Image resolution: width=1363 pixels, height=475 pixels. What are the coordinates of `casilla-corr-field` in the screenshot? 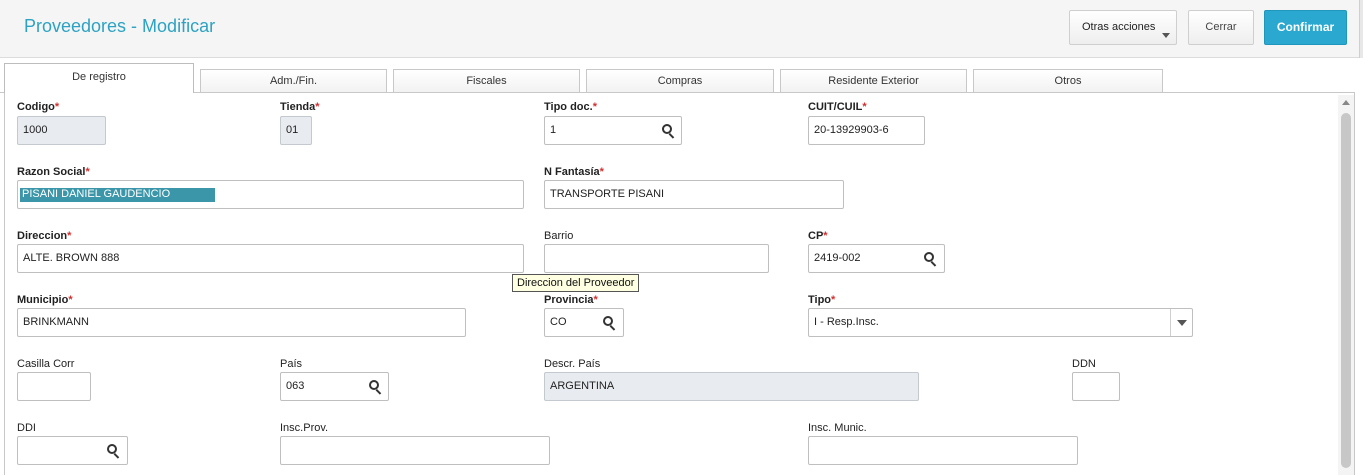 It's located at (54, 386).